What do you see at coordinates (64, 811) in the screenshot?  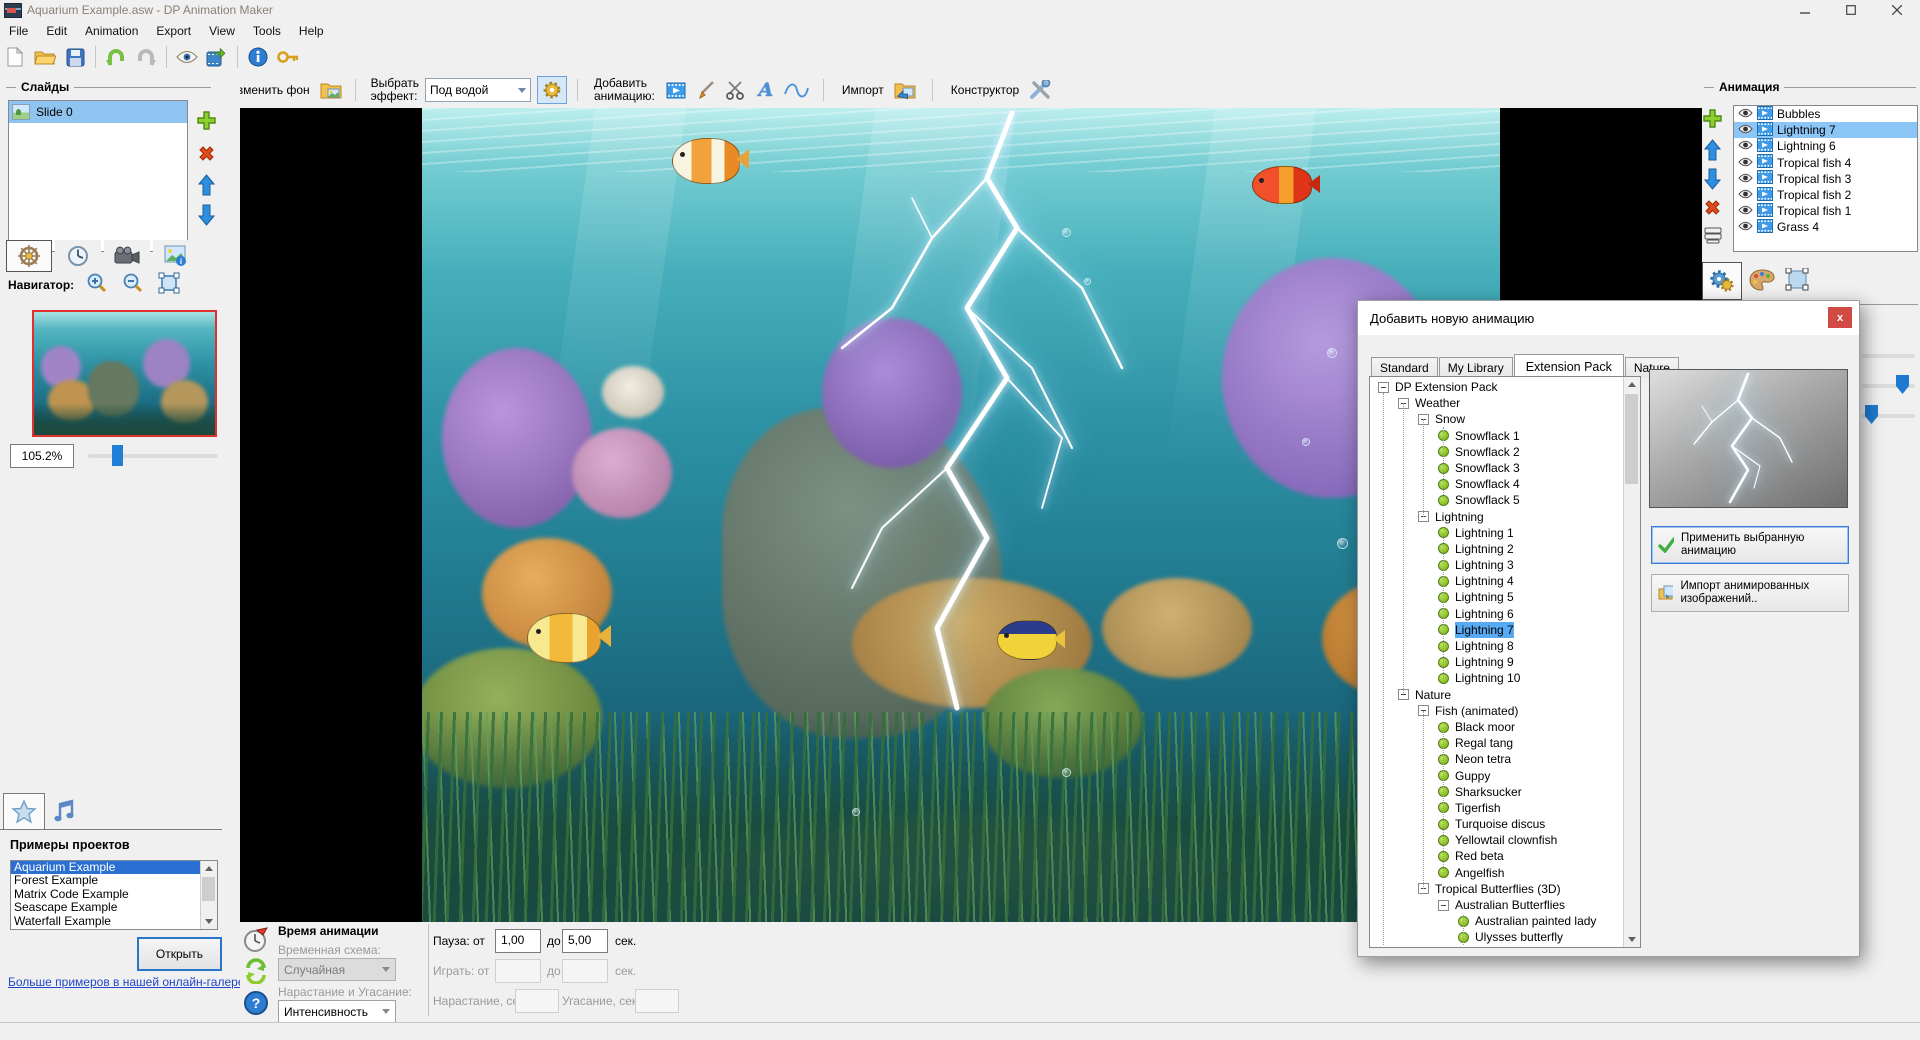 I see `tab-music` at bounding box center [64, 811].